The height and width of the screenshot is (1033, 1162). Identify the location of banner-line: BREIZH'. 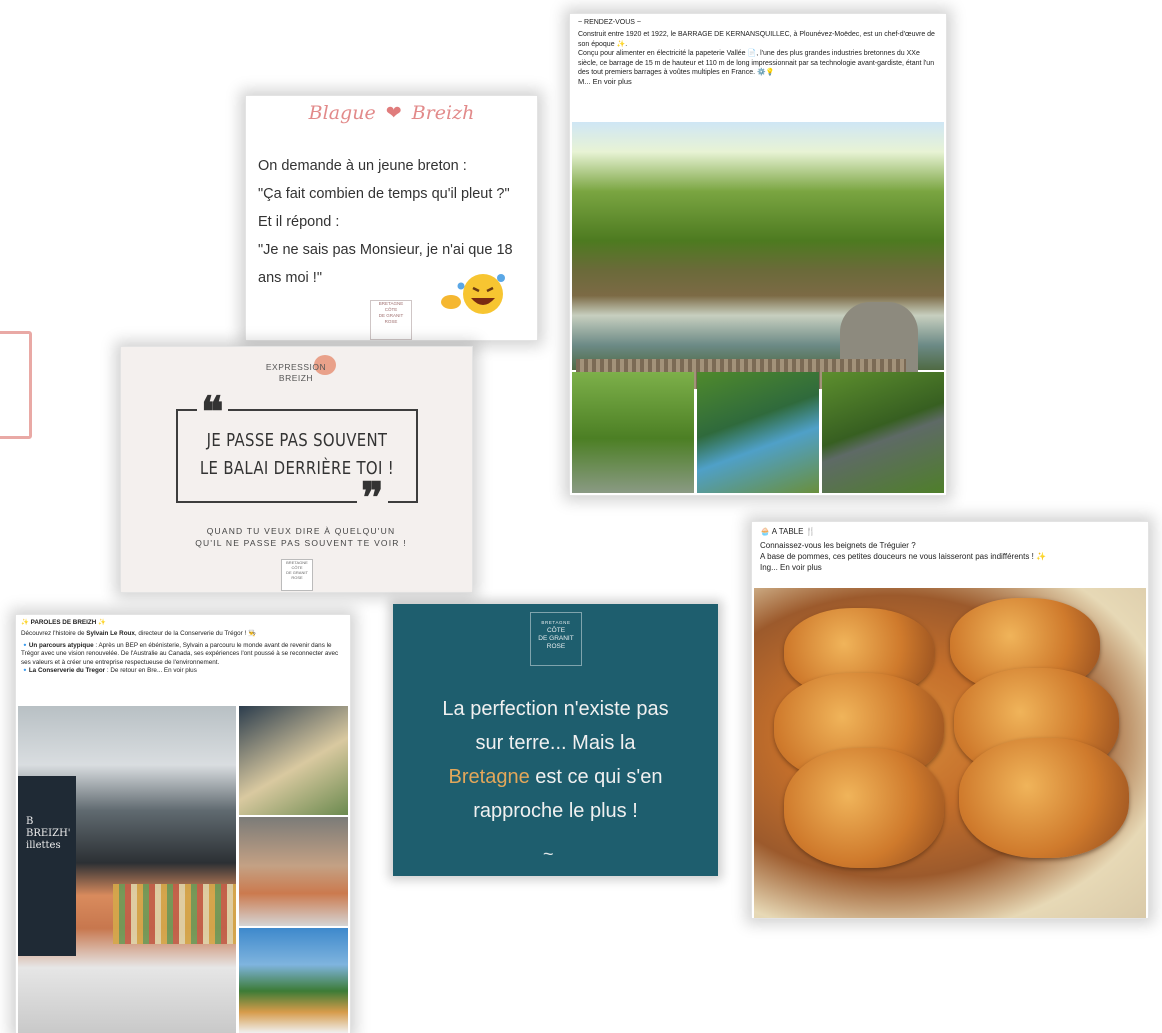
(48, 833).